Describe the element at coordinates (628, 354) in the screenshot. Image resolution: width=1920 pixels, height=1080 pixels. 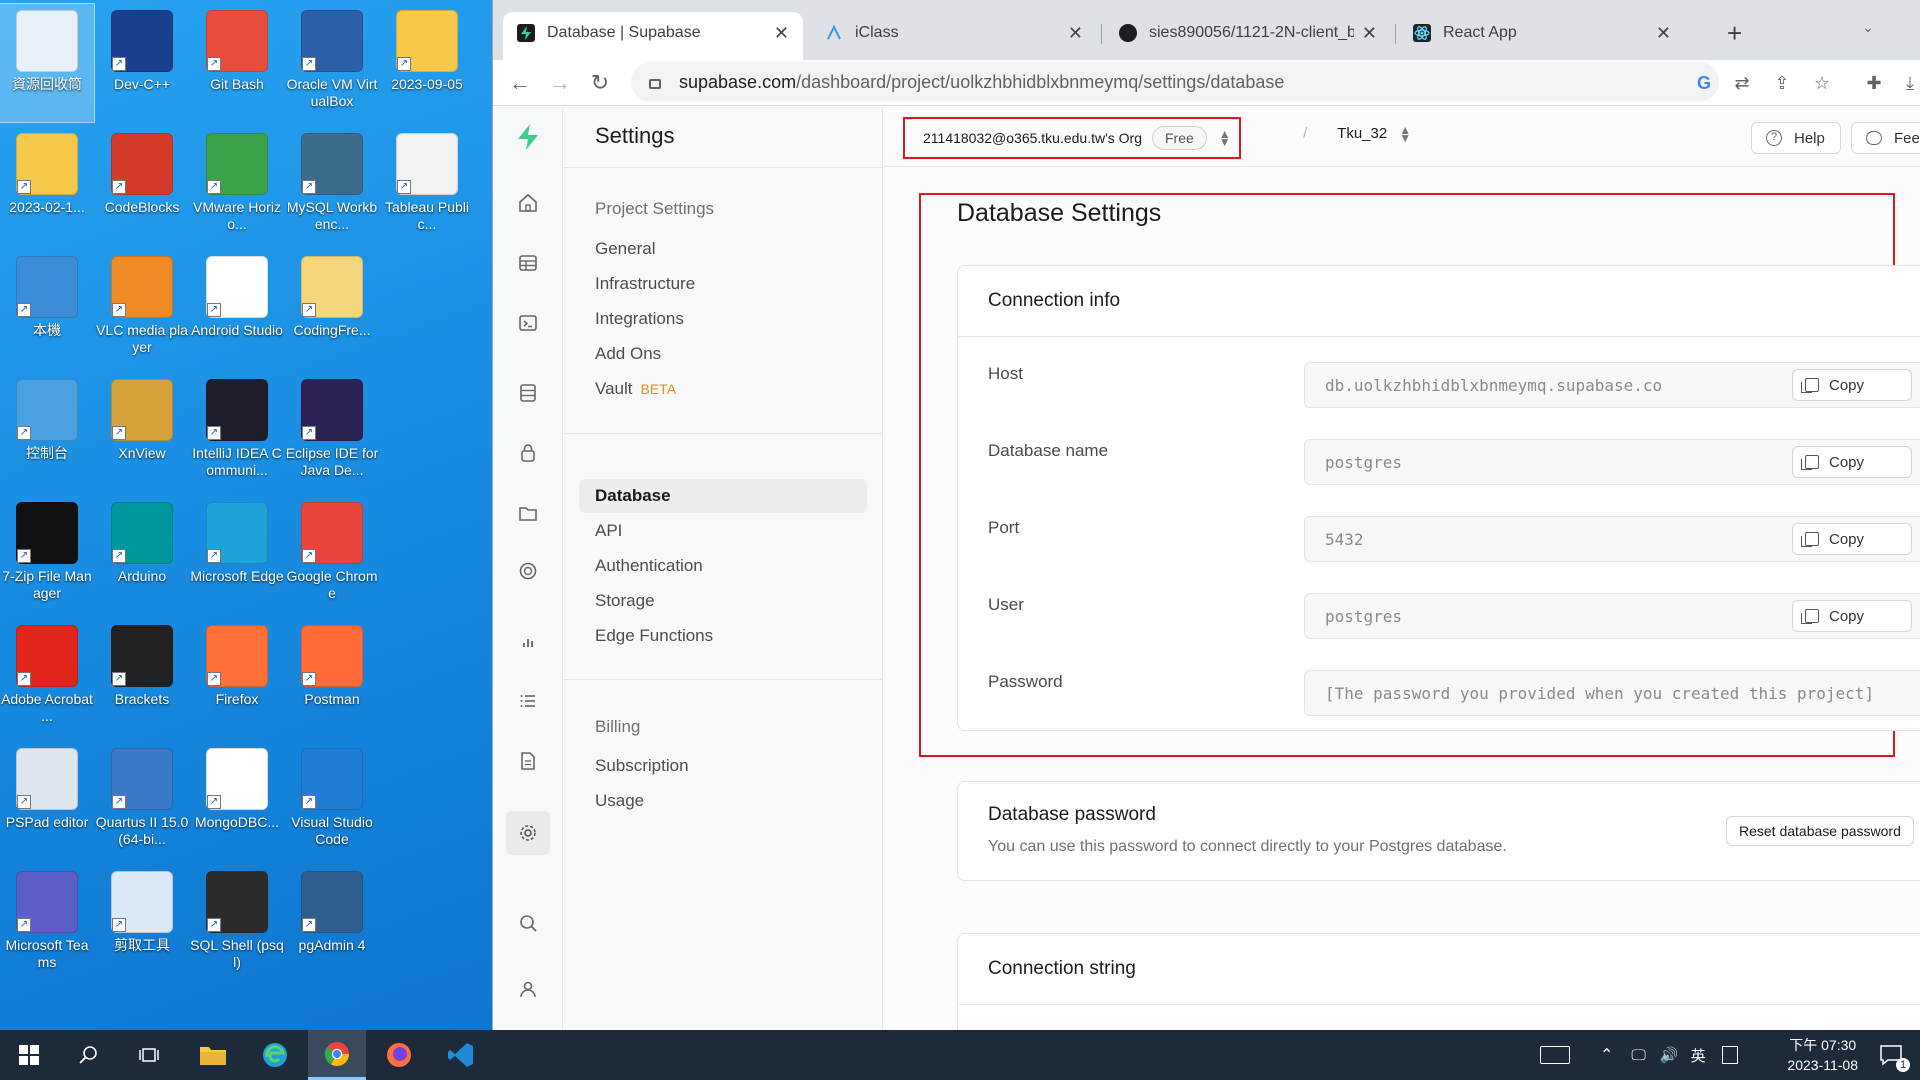
I see `nav-item-add-ons: Add Ons` at that location.